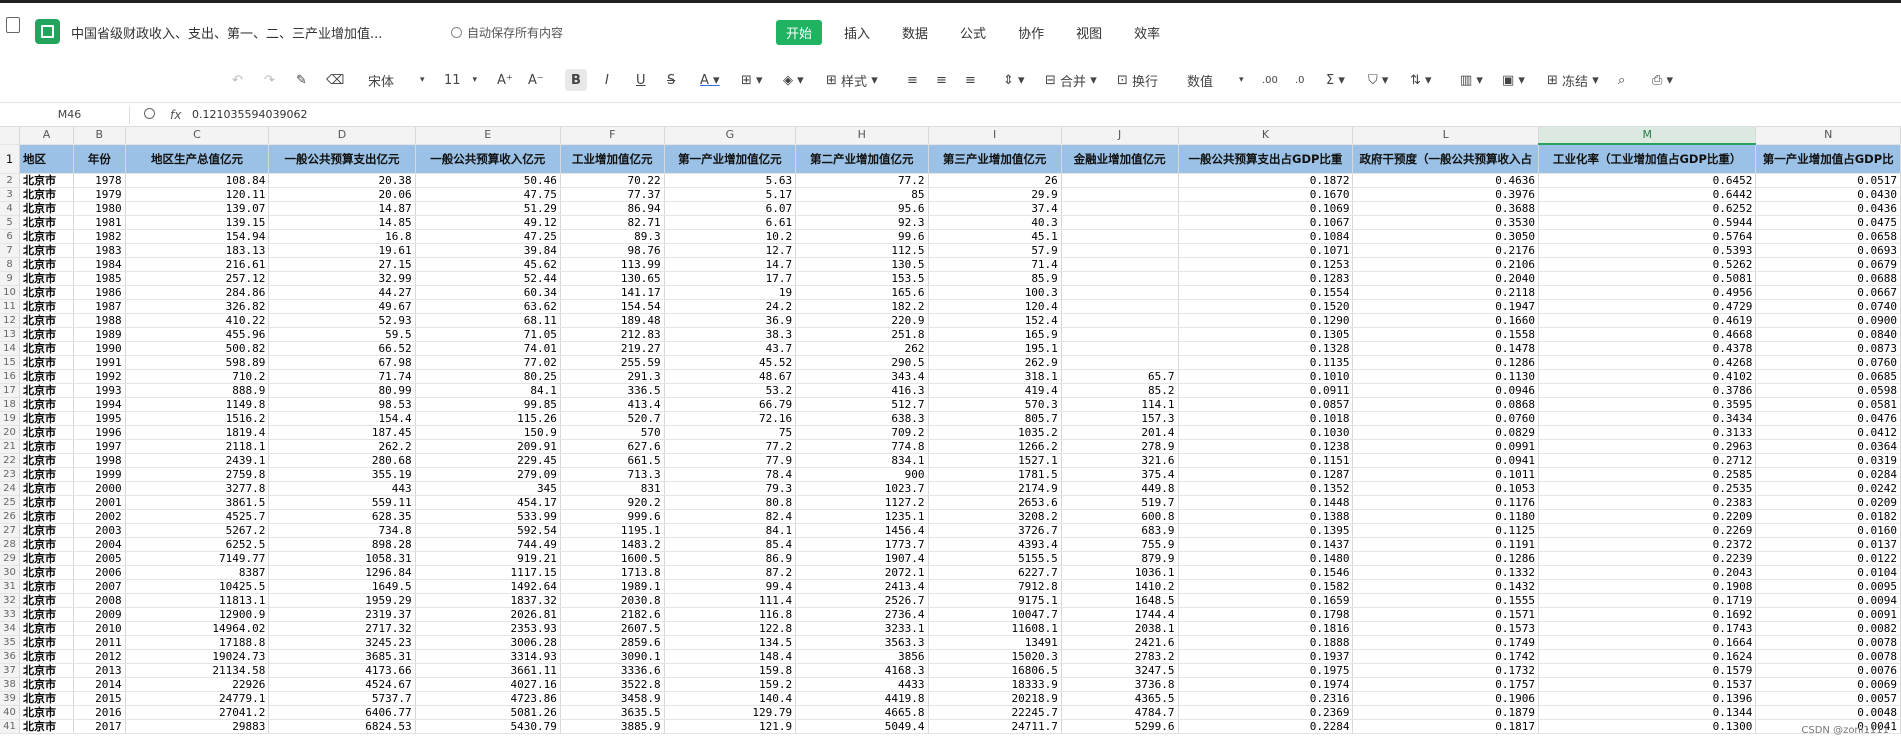  I want to click on table-cell: 0.0078, so click(1828, 656).